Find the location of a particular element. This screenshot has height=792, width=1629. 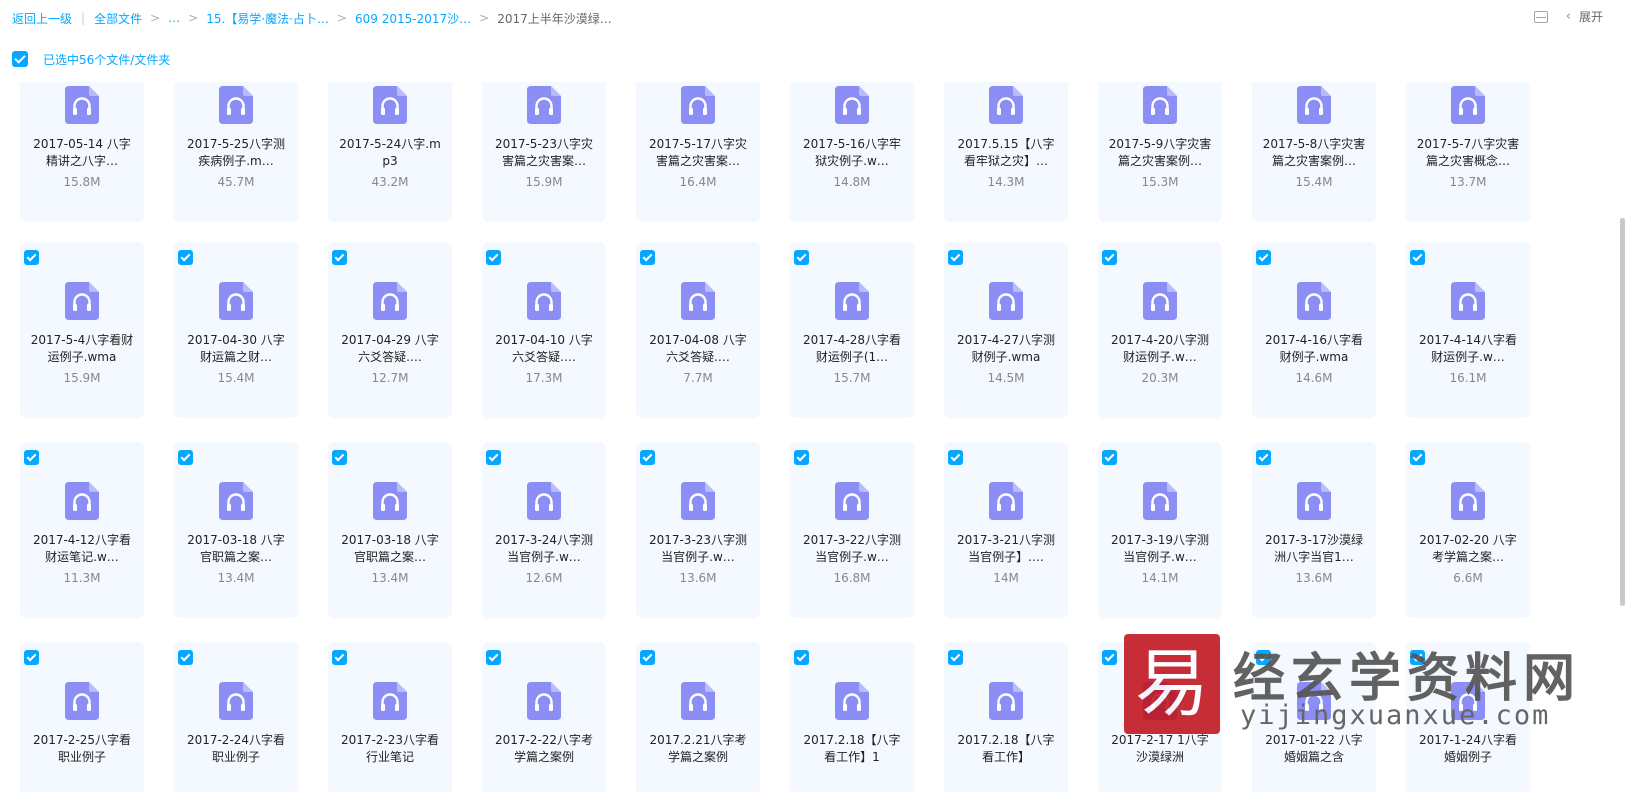

file-card: 2017-5-4八字看财运例子.wma 15.9M is located at coordinates (82, 330).